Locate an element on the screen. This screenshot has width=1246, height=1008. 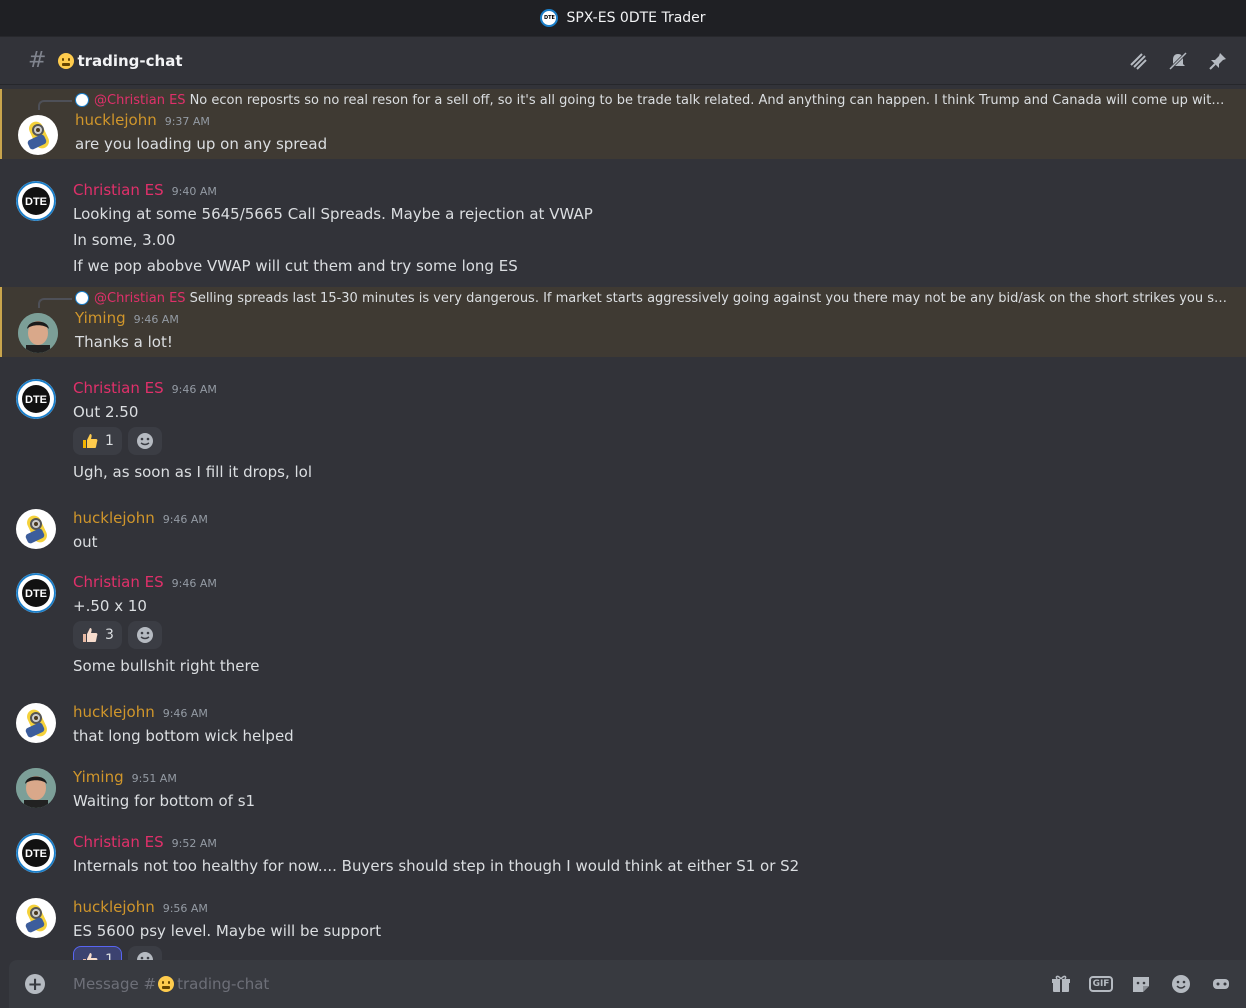
author-line: Christian ES 9:52 AM is located at coordinates (651, 844).